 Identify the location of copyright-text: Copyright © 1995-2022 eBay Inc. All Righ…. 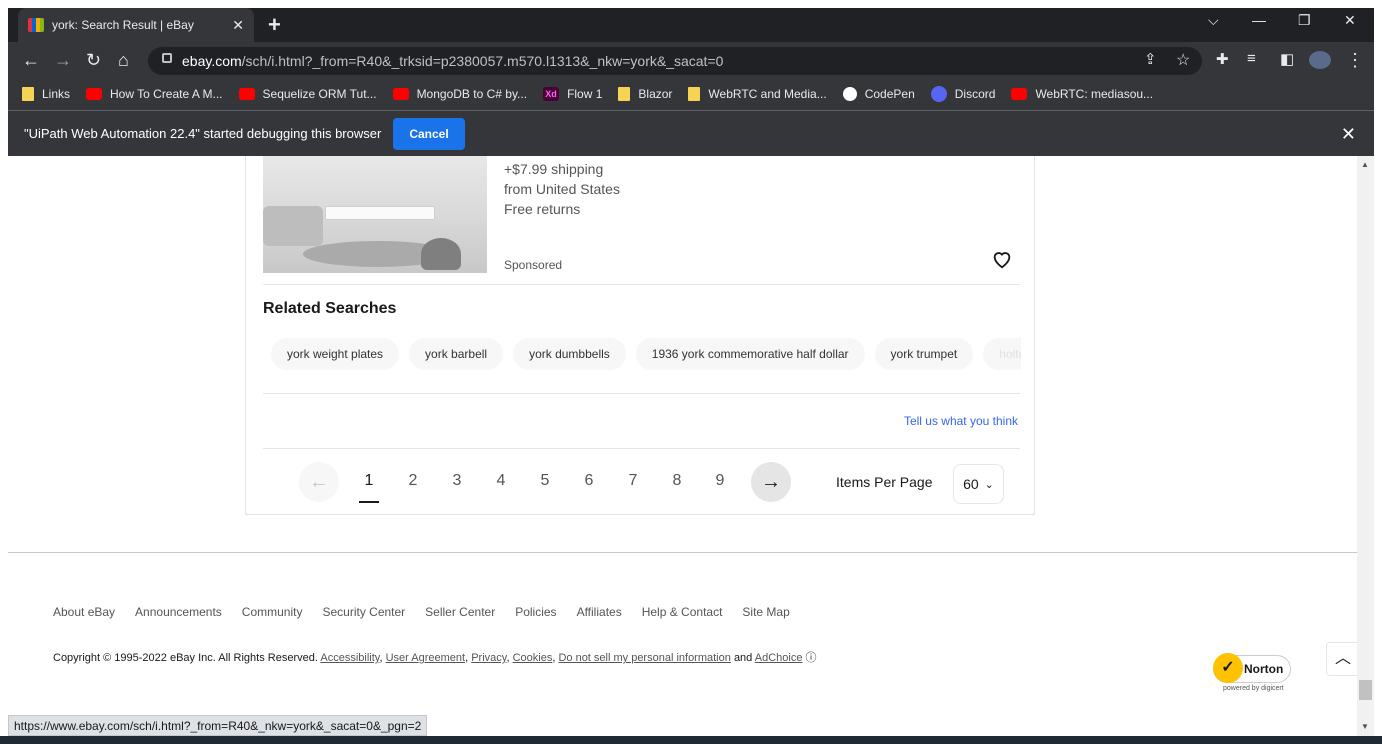
(185, 658).